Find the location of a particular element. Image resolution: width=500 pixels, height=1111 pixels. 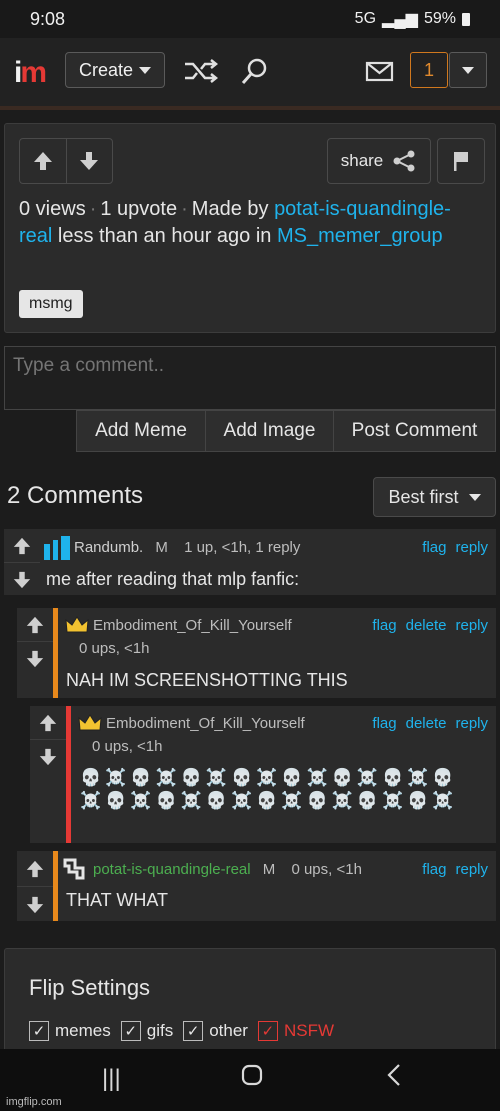

option-other: ✓ other is located at coordinates (215, 1031).